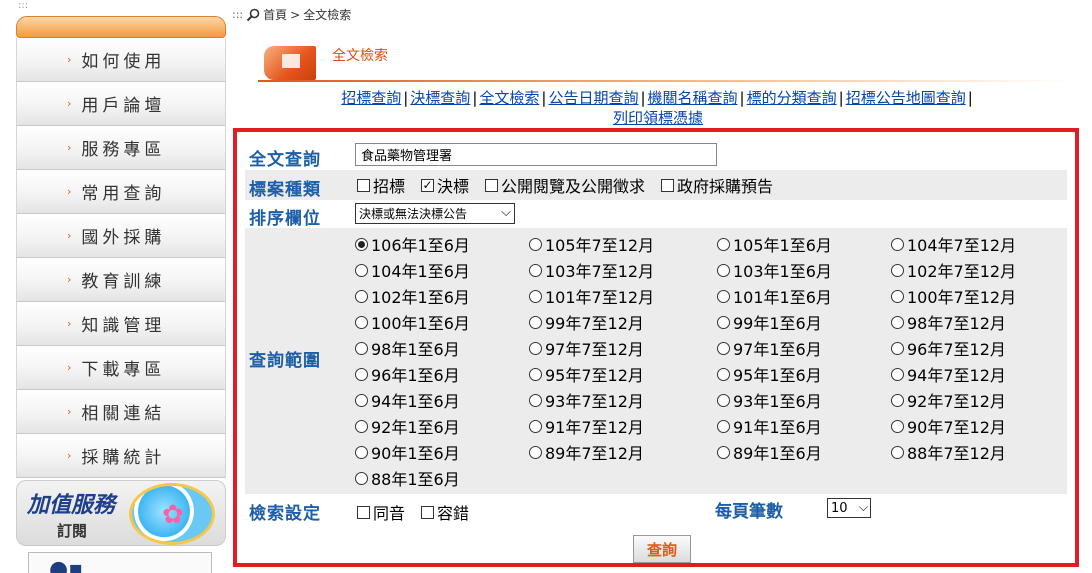 This screenshot has height=573, width=1092. What do you see at coordinates (973, 348) in the screenshot?
I see `period-option: 96年7至12月` at bounding box center [973, 348].